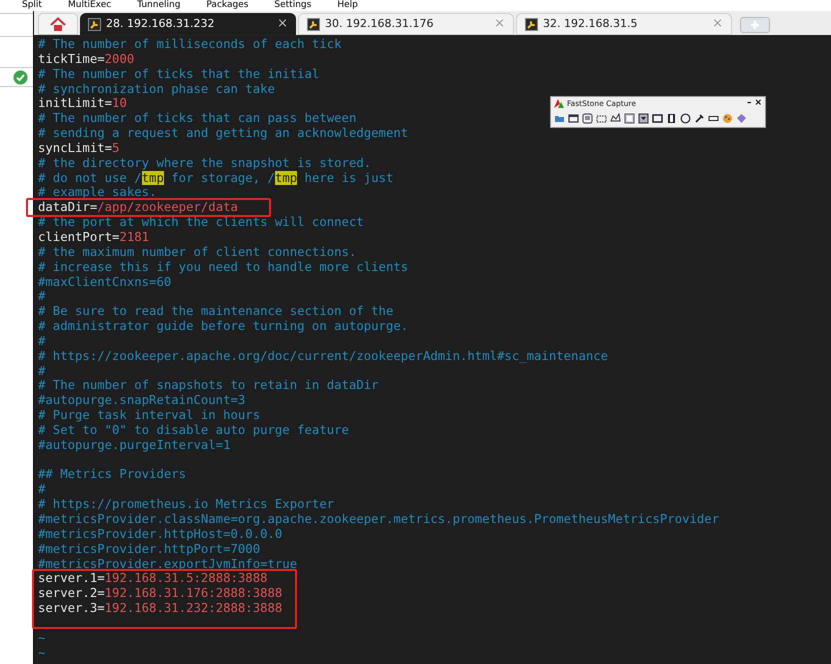 The width and height of the screenshot is (831, 664). What do you see at coordinates (643, 118) in the screenshot?
I see `scroll-icon` at bounding box center [643, 118].